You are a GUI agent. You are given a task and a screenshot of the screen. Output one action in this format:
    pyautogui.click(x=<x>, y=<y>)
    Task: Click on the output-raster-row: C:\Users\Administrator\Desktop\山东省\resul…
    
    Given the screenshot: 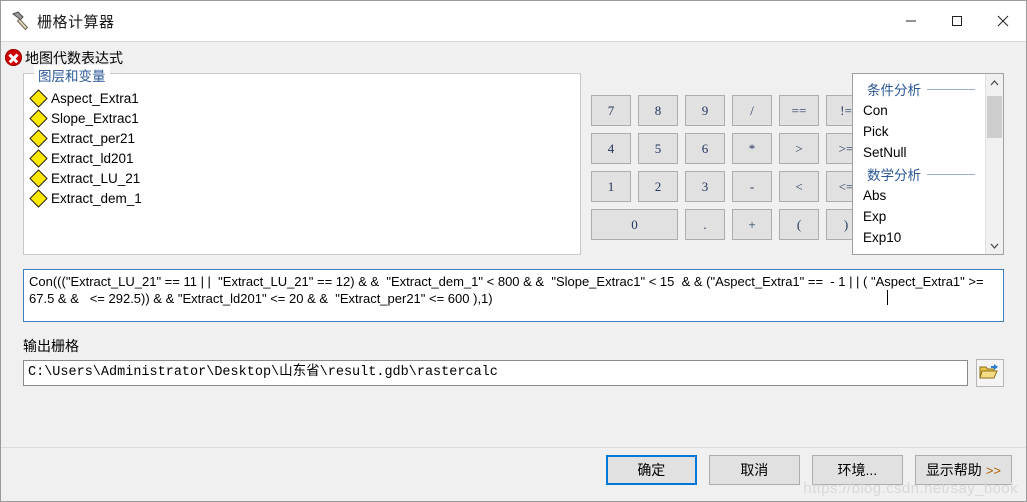 What is the action you would take?
    pyautogui.click(x=513, y=373)
    